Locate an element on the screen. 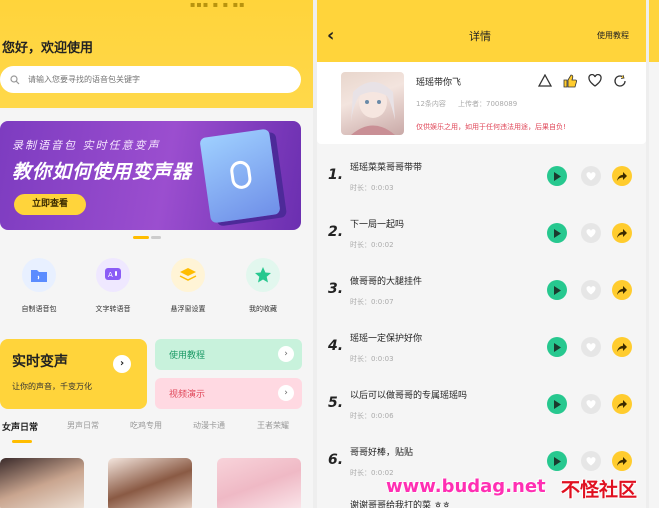 The width and height of the screenshot is (659, 508). quick-action-record-pack: 自制语音包 is located at coordinates (39, 286).